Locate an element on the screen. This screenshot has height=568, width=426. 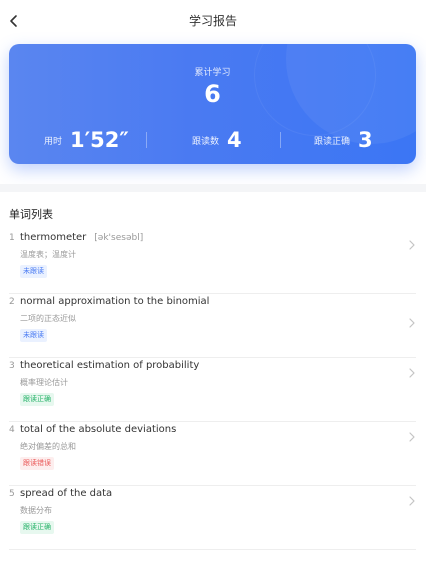
top-bar: 学习报告 is located at coordinates (213, 20).